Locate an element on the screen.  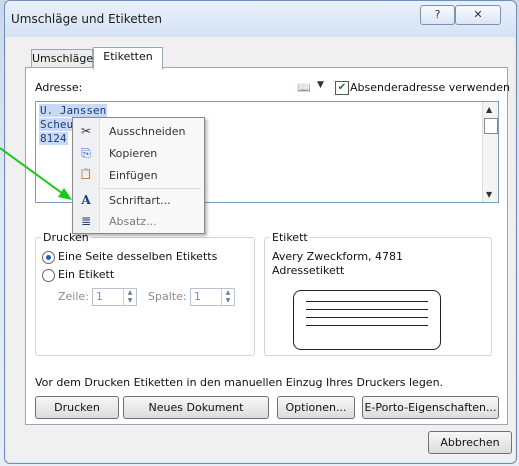
arrow-head-icon is located at coordinates (65, 194).